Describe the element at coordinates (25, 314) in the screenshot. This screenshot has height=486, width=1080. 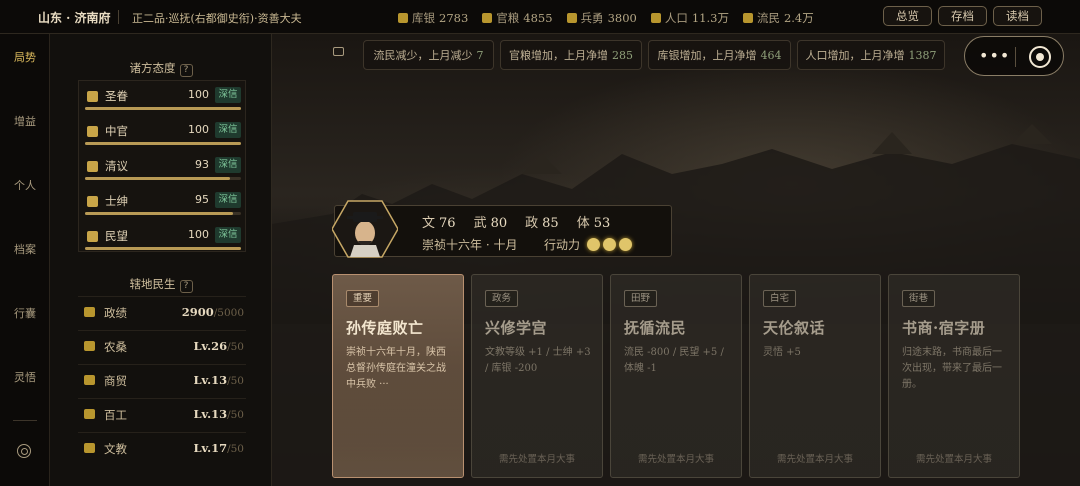
I see `nav-inventory: 行囊` at that location.